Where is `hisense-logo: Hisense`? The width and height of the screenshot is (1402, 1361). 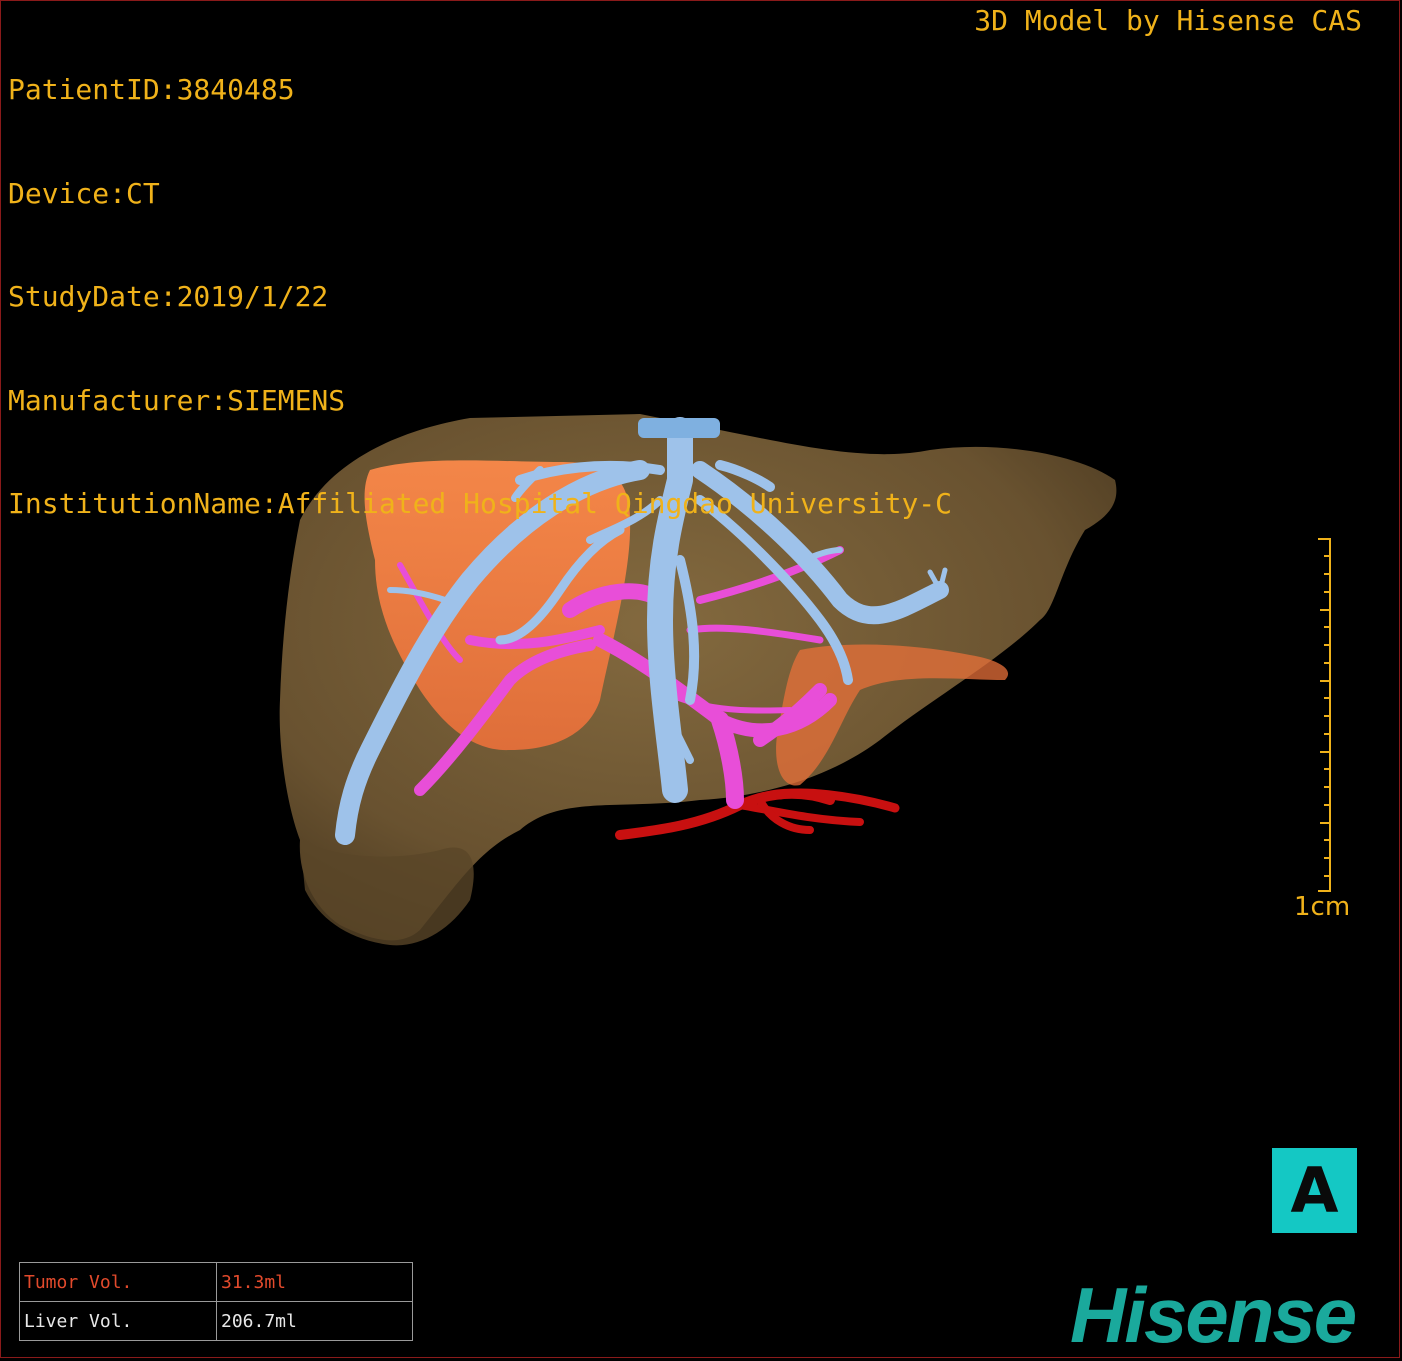
hisense-logo: Hisense is located at coordinates (1213, 1315).